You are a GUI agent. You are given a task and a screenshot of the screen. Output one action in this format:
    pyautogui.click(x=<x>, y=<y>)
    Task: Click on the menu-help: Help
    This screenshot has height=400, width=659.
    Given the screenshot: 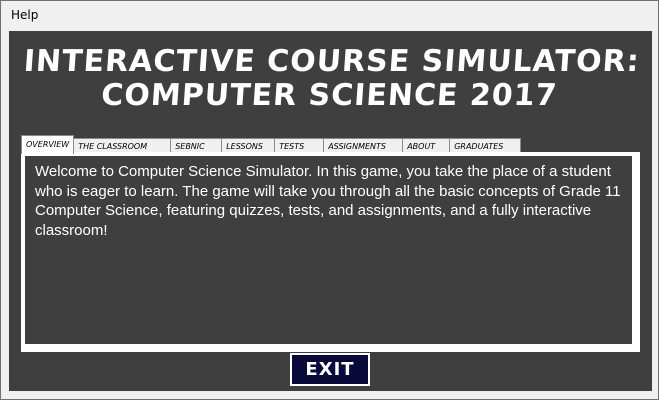 What is the action you would take?
    pyautogui.click(x=24, y=15)
    